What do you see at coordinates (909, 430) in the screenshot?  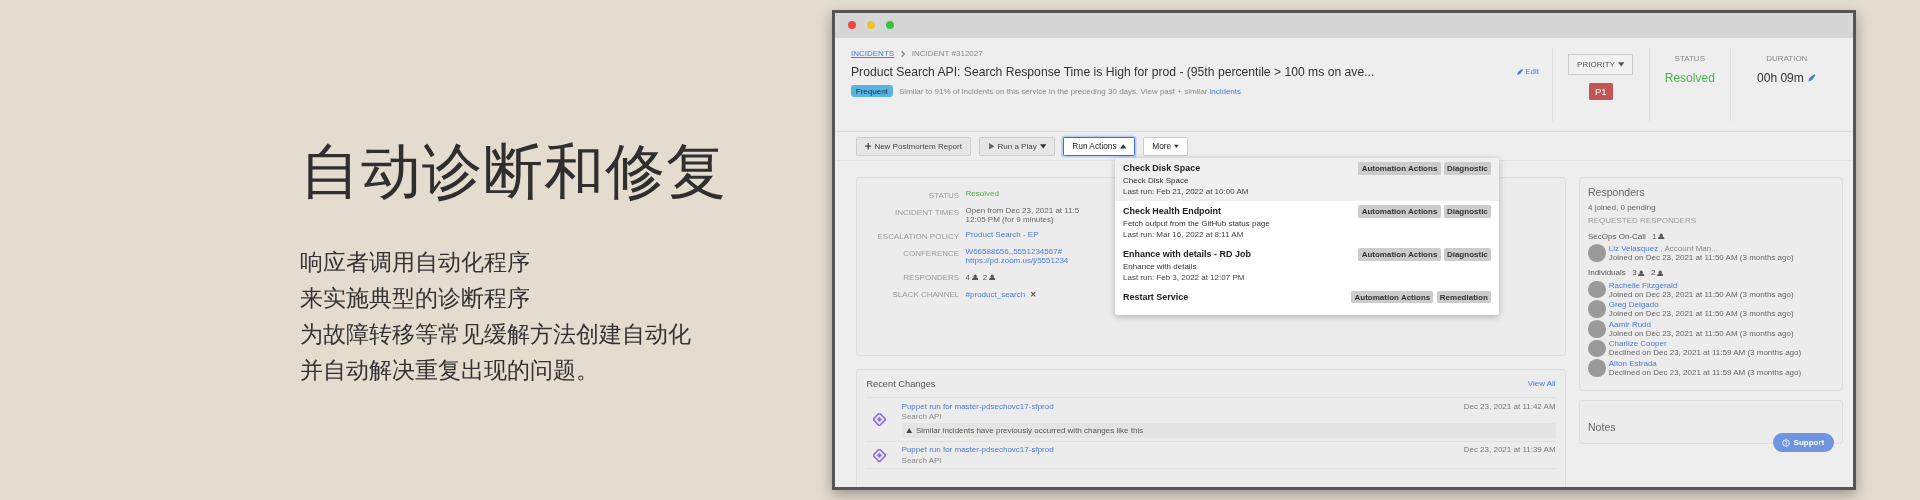 I see `warning-icon` at bounding box center [909, 430].